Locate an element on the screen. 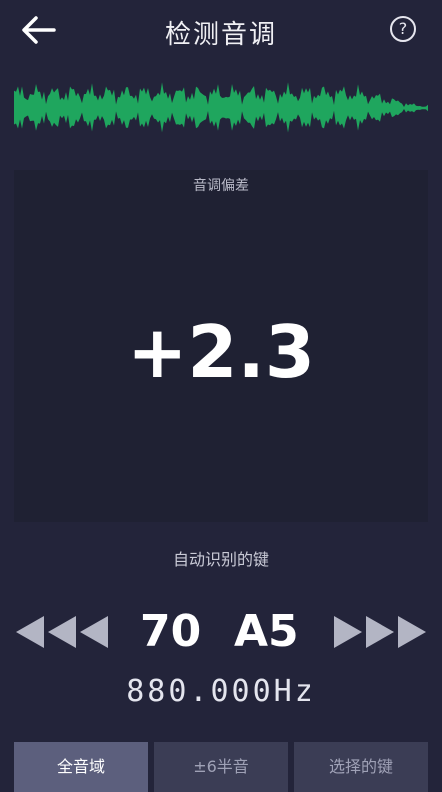 This screenshot has height=792, width=442. tab-six-semitones: ±6半音 is located at coordinates (221, 767).